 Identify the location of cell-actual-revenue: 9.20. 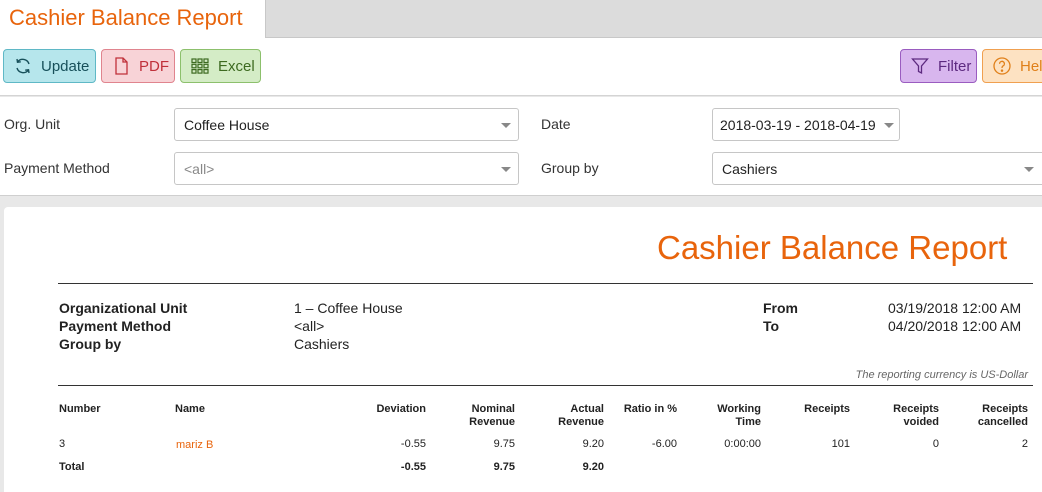
(593, 444).